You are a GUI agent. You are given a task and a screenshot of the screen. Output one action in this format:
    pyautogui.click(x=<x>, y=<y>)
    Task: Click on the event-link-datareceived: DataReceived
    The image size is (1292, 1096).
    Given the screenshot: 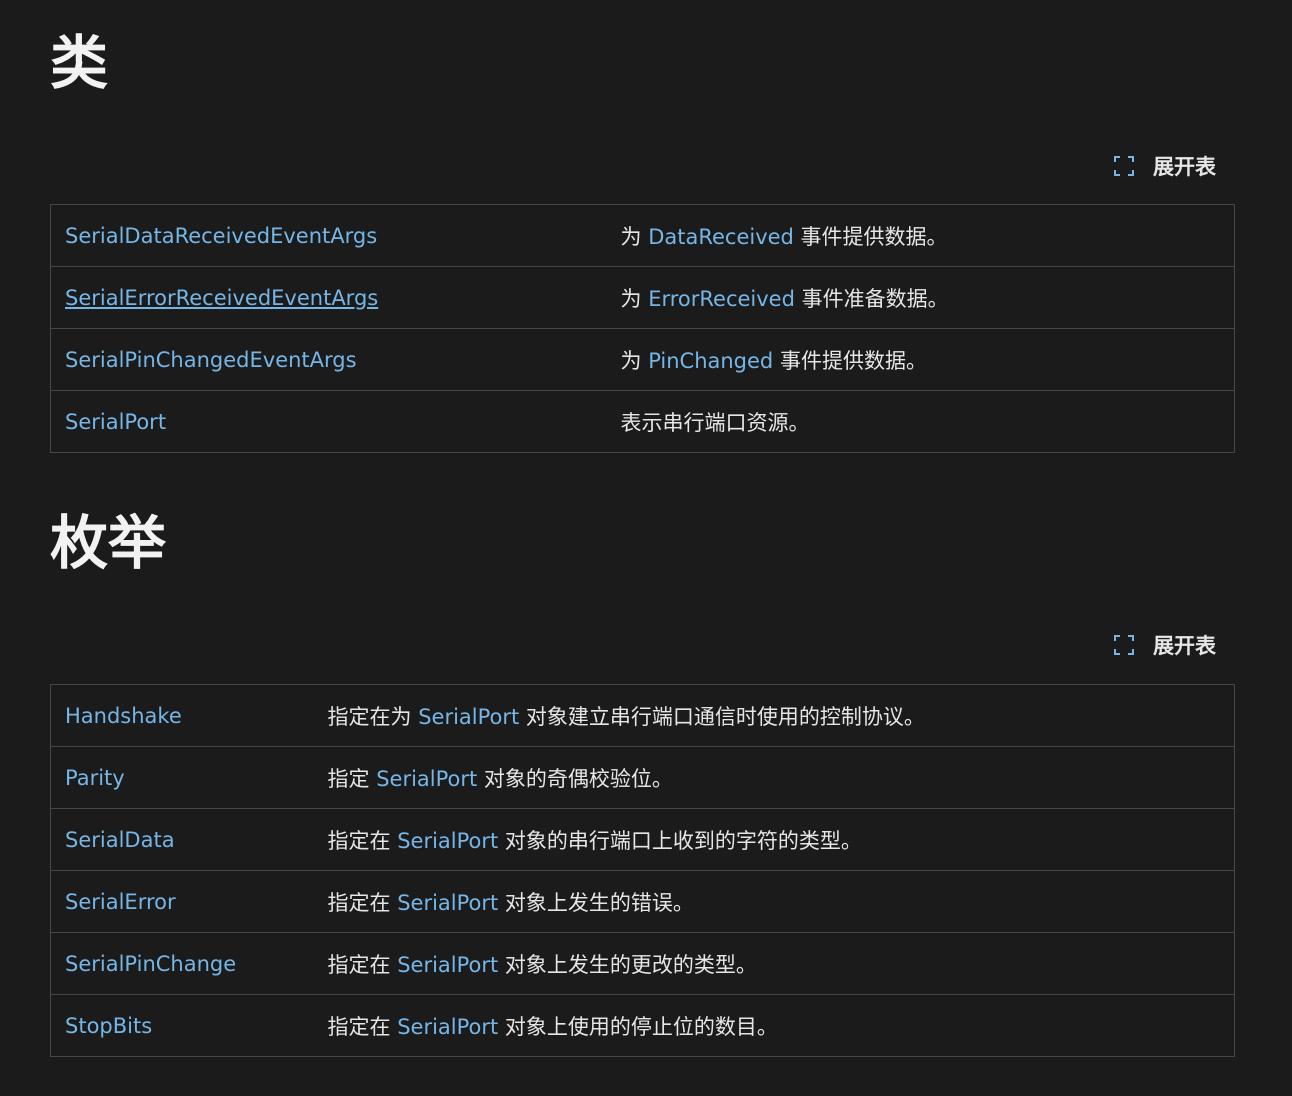 What is the action you would take?
    pyautogui.click(x=721, y=237)
    